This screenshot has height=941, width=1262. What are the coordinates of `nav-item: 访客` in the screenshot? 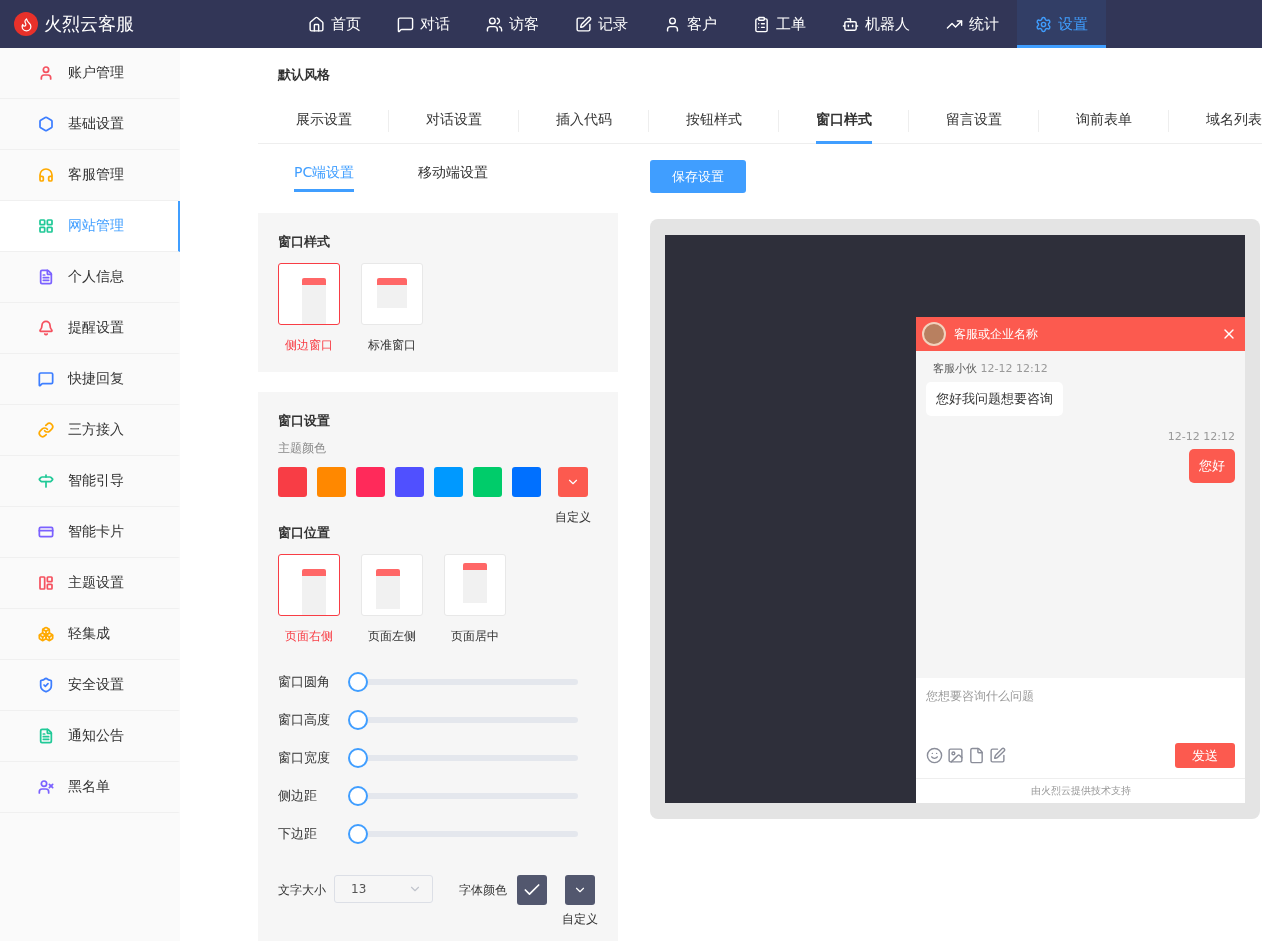 It's located at (512, 24).